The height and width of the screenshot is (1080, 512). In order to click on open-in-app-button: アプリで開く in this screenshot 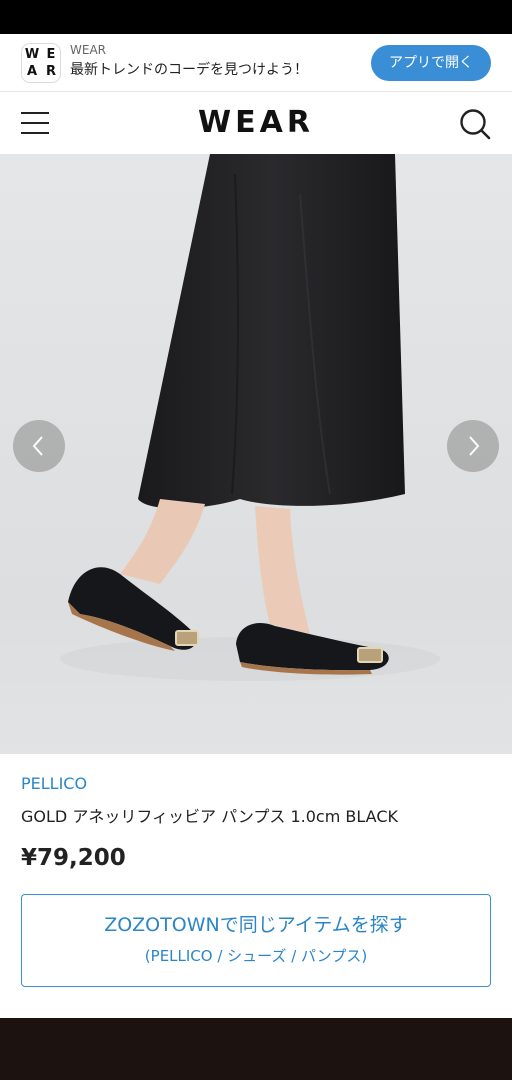, I will do `click(431, 63)`.